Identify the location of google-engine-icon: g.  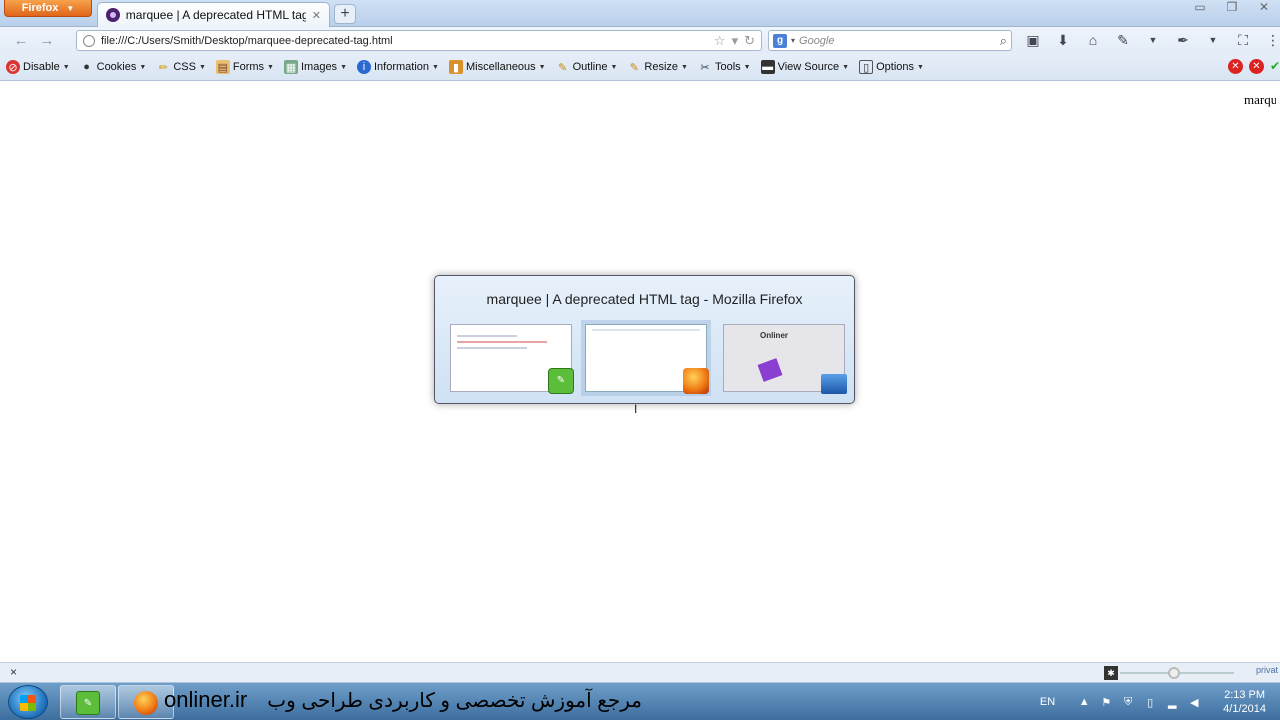
(780, 40).